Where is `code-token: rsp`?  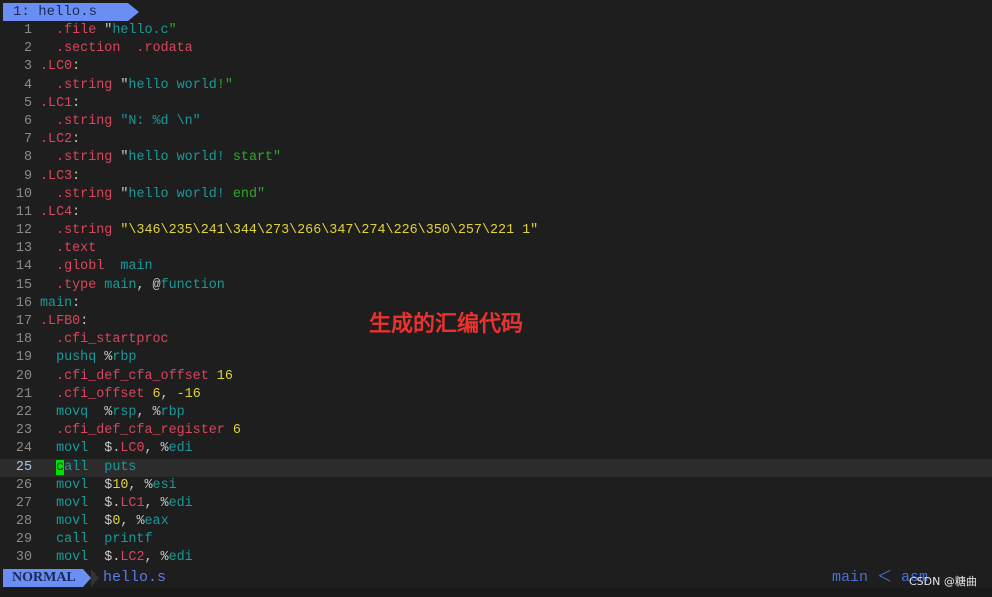 code-token: rsp is located at coordinates (124, 412).